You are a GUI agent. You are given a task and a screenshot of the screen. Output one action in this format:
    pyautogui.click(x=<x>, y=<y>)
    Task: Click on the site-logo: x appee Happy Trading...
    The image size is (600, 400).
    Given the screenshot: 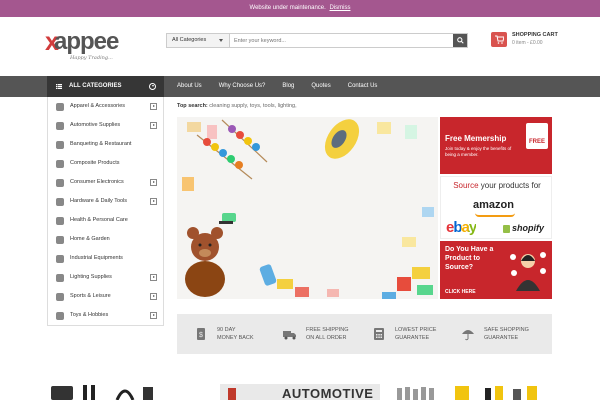 What is the action you would take?
    pyautogui.click(x=90, y=47)
    